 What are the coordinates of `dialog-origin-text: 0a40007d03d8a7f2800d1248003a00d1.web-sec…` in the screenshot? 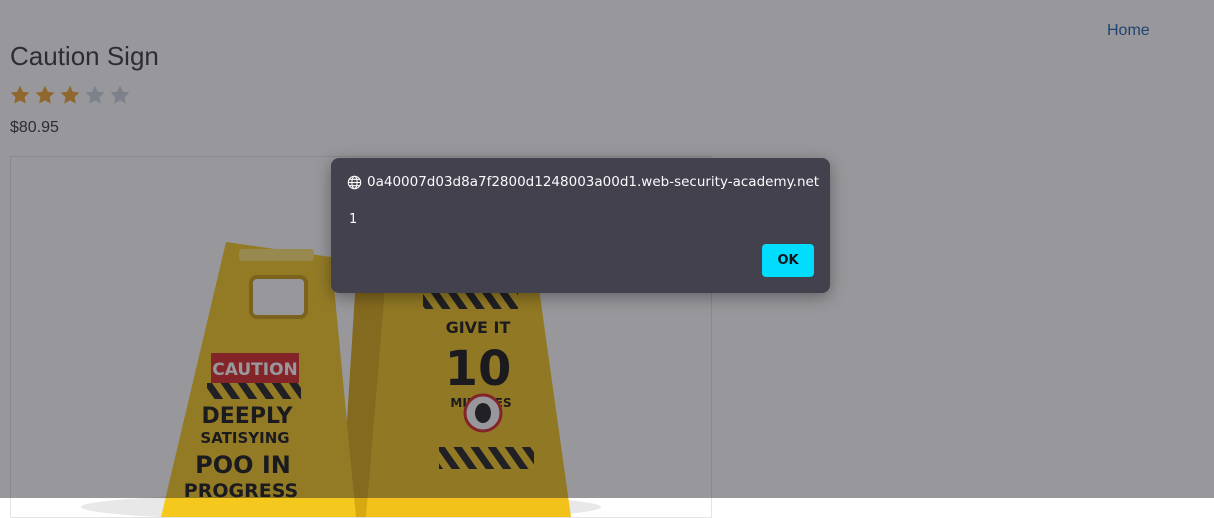 It's located at (593, 182).